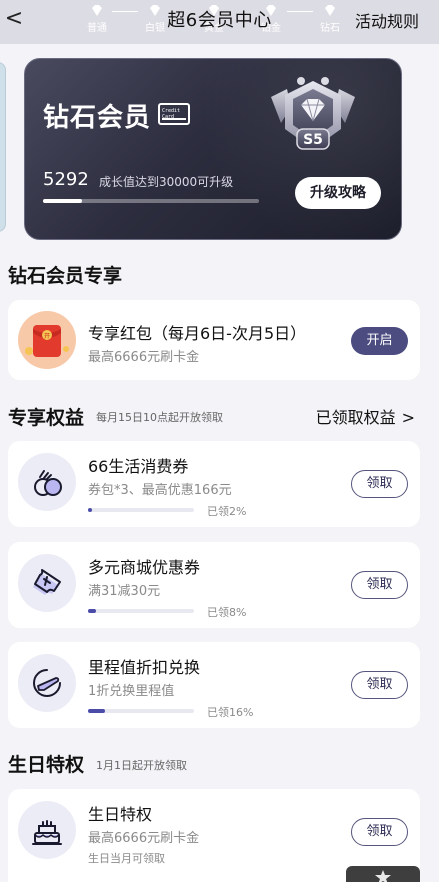 This screenshot has height=882, width=439. What do you see at coordinates (159, 417) in the screenshot?
I see `benefits-section-subtitle: 每月15日10点起开放领取` at bounding box center [159, 417].